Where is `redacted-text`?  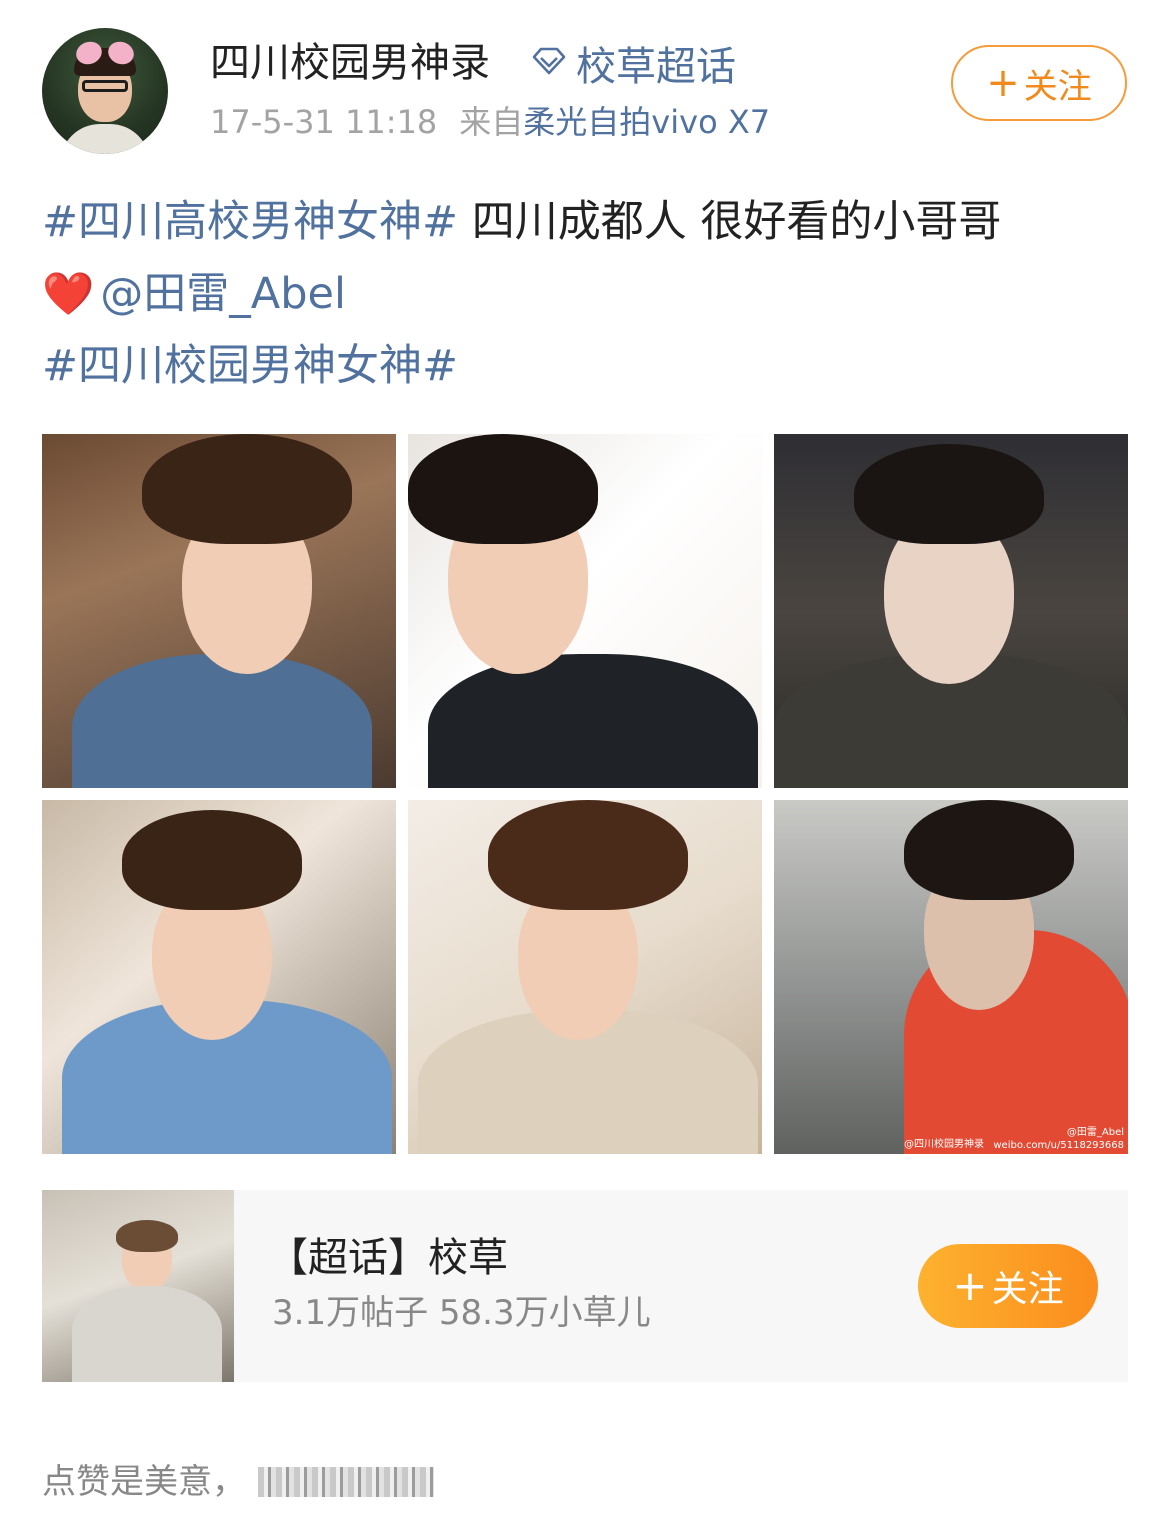
redacted-text is located at coordinates (346, 1482).